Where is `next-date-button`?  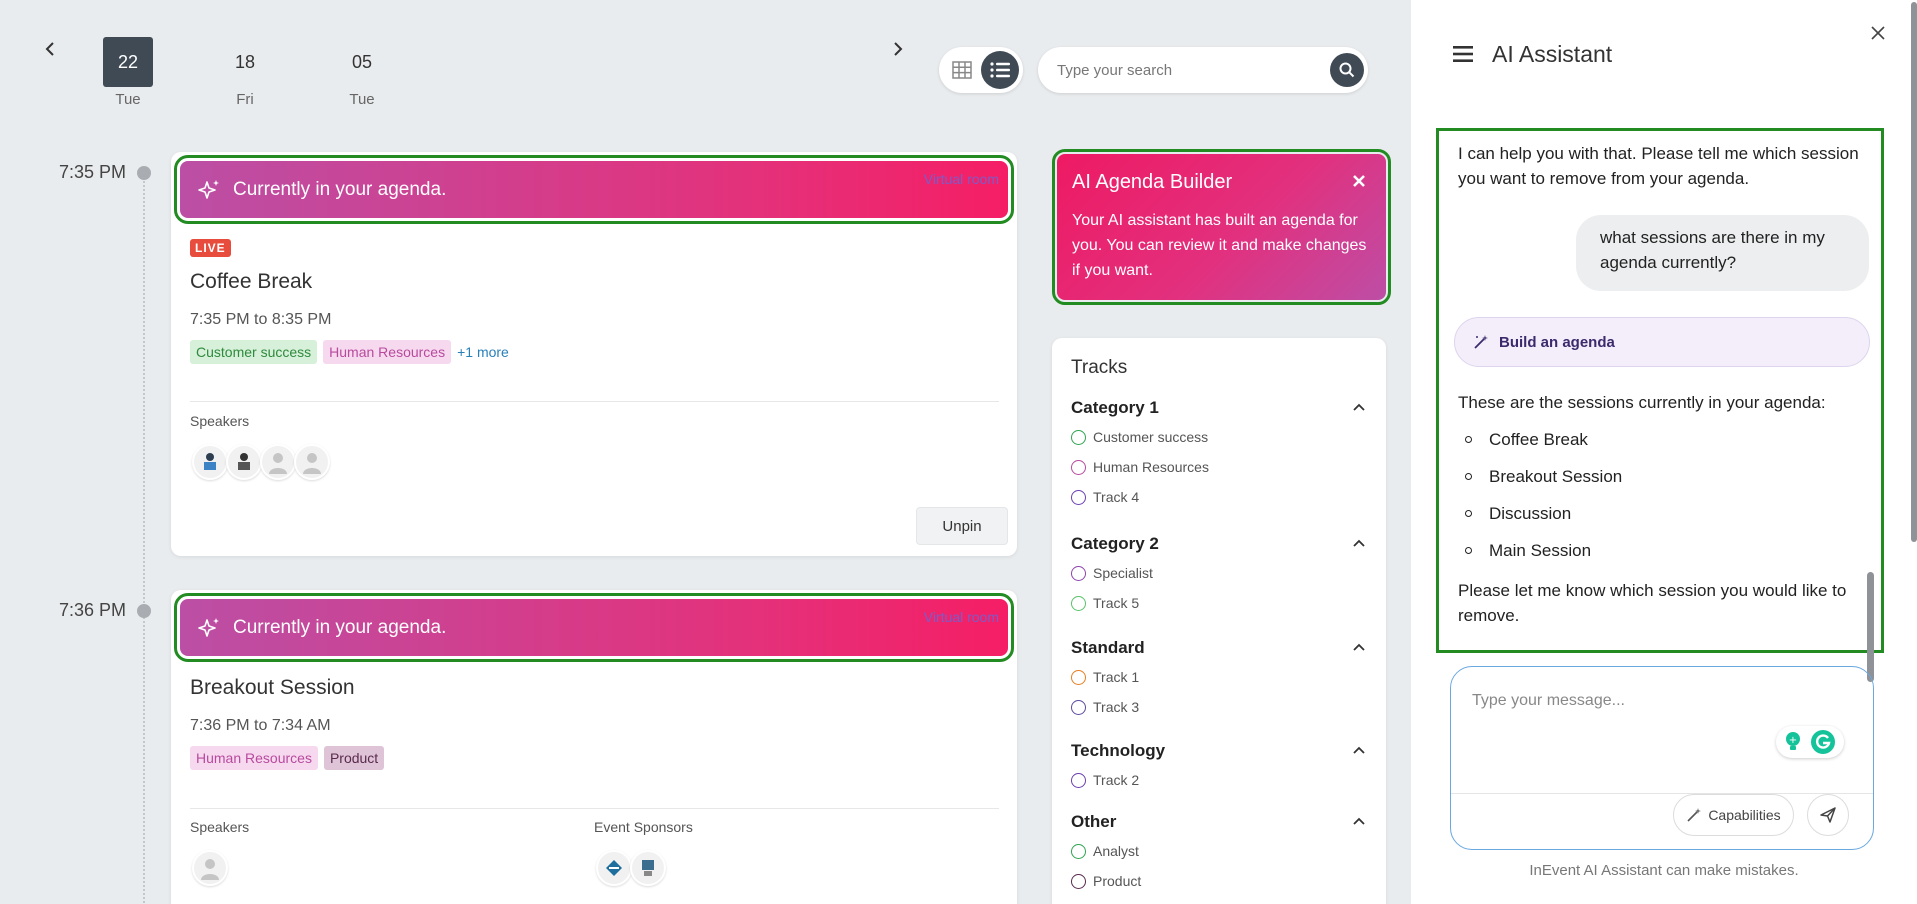
next-date-button is located at coordinates (898, 49).